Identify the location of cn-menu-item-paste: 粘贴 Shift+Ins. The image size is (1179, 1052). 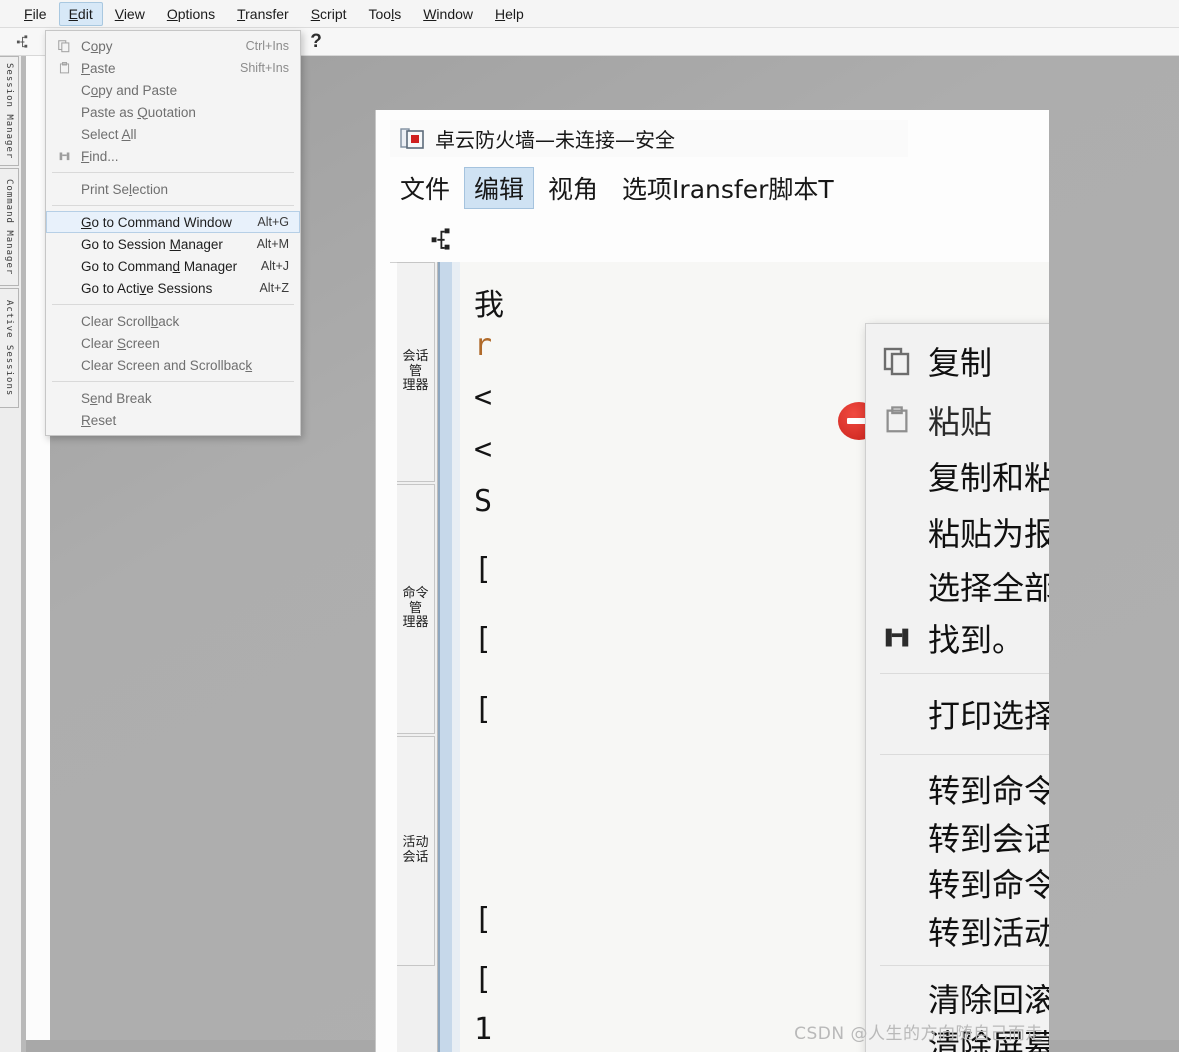
(957, 420).